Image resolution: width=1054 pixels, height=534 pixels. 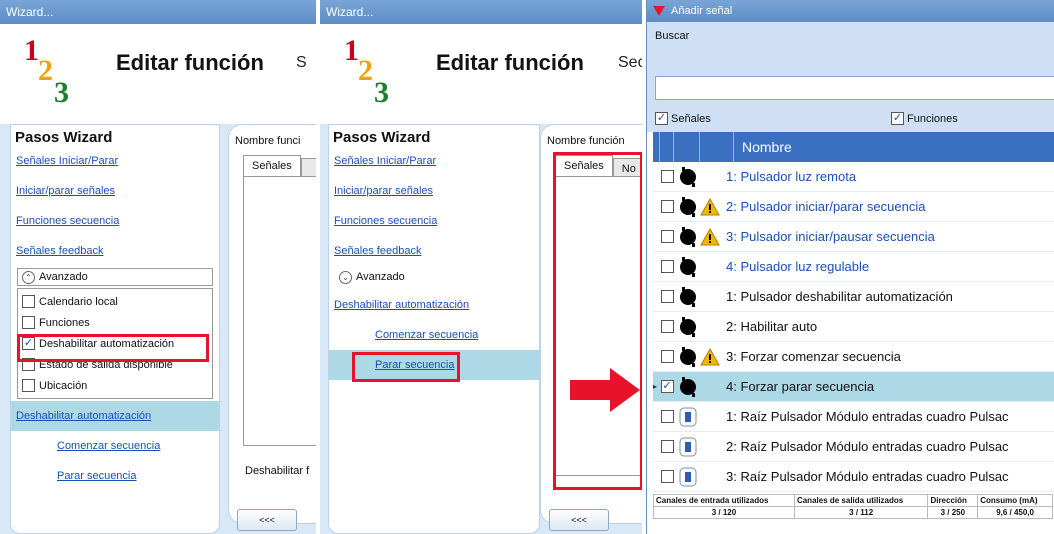 I want to click on table-row: 2: Habilitar auto, so click(x=853, y=327).